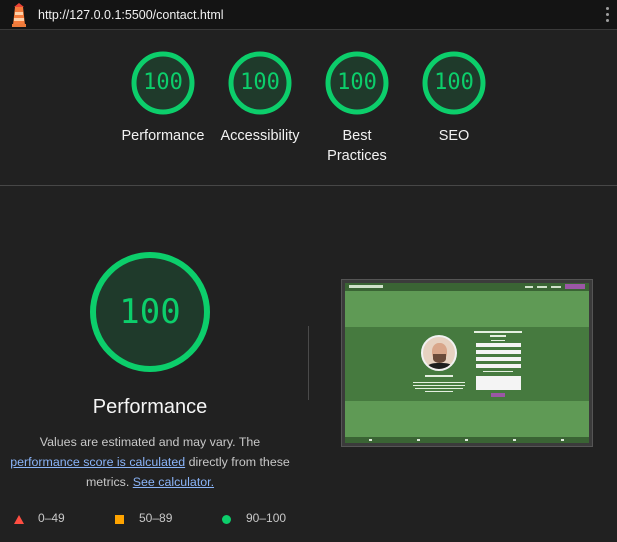 Image resolution: width=617 pixels, height=542 pixels. I want to click on performance-main-gauge: 100, so click(150, 312).